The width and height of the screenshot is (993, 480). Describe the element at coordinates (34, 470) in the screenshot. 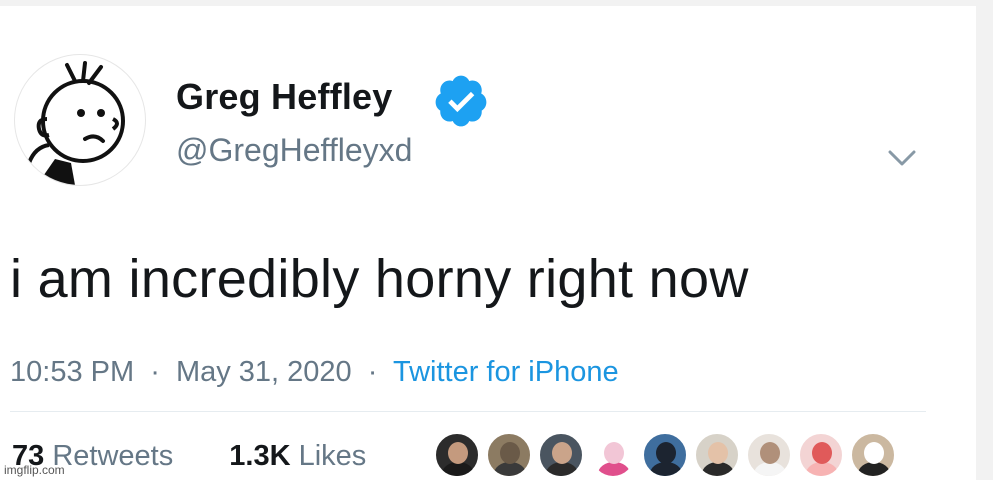

I see `watermark: imgflip.com` at that location.